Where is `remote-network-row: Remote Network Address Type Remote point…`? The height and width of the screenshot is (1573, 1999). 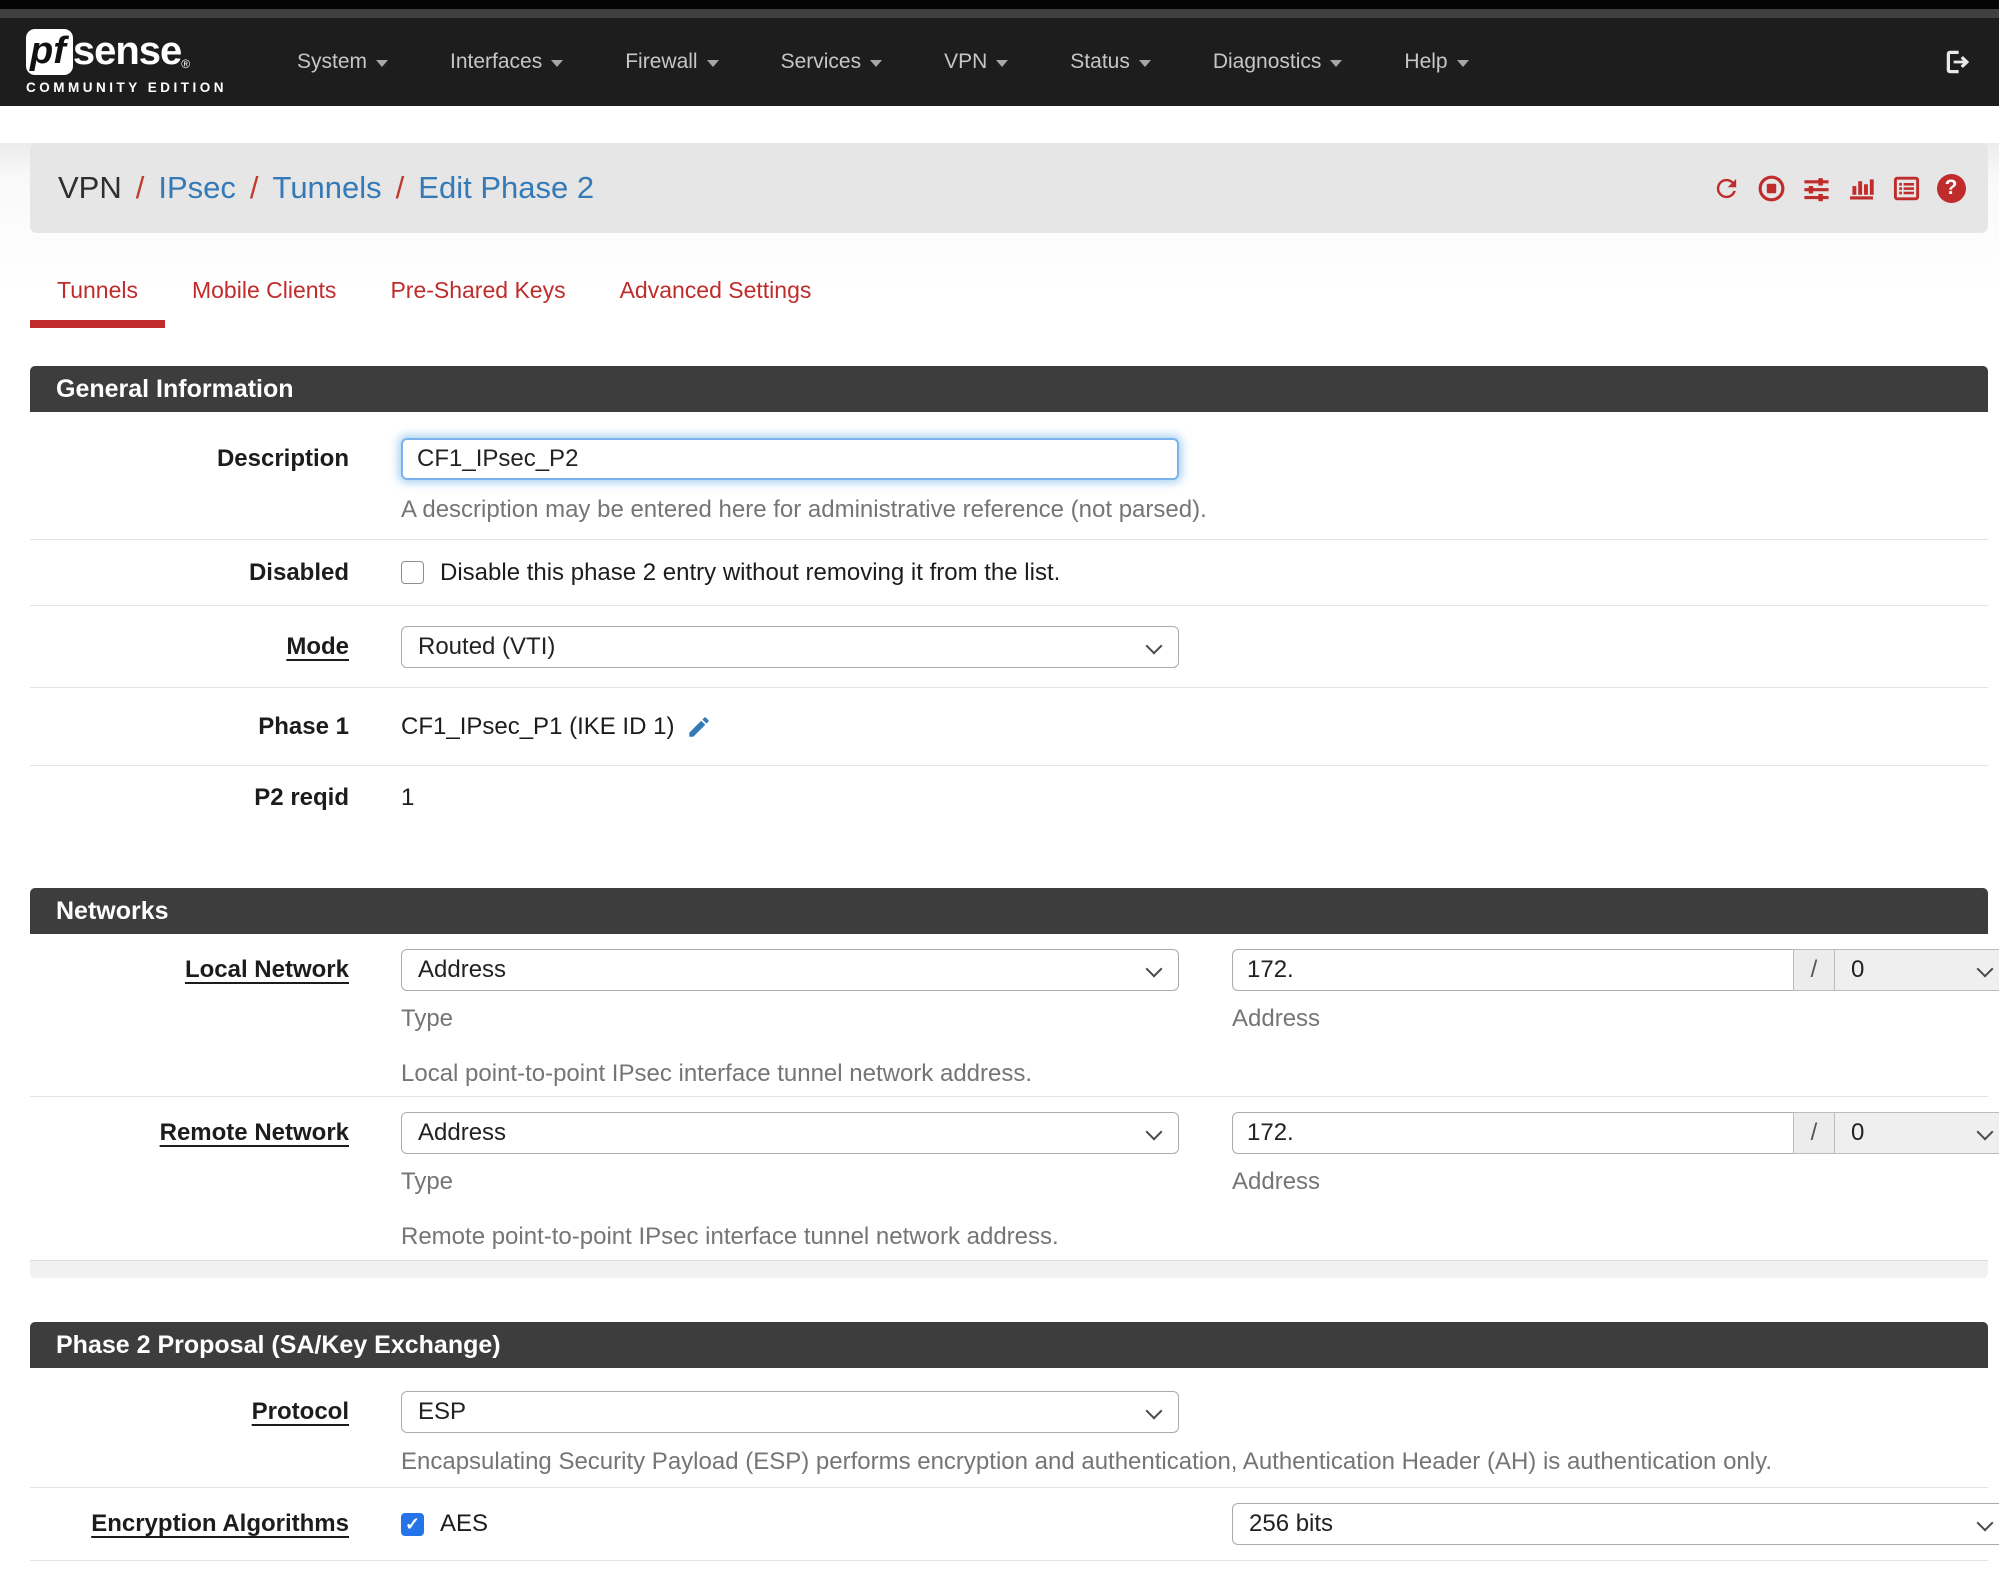
remote-network-row: Remote Network Address Type Remote point… is located at coordinates (1014, 1178).